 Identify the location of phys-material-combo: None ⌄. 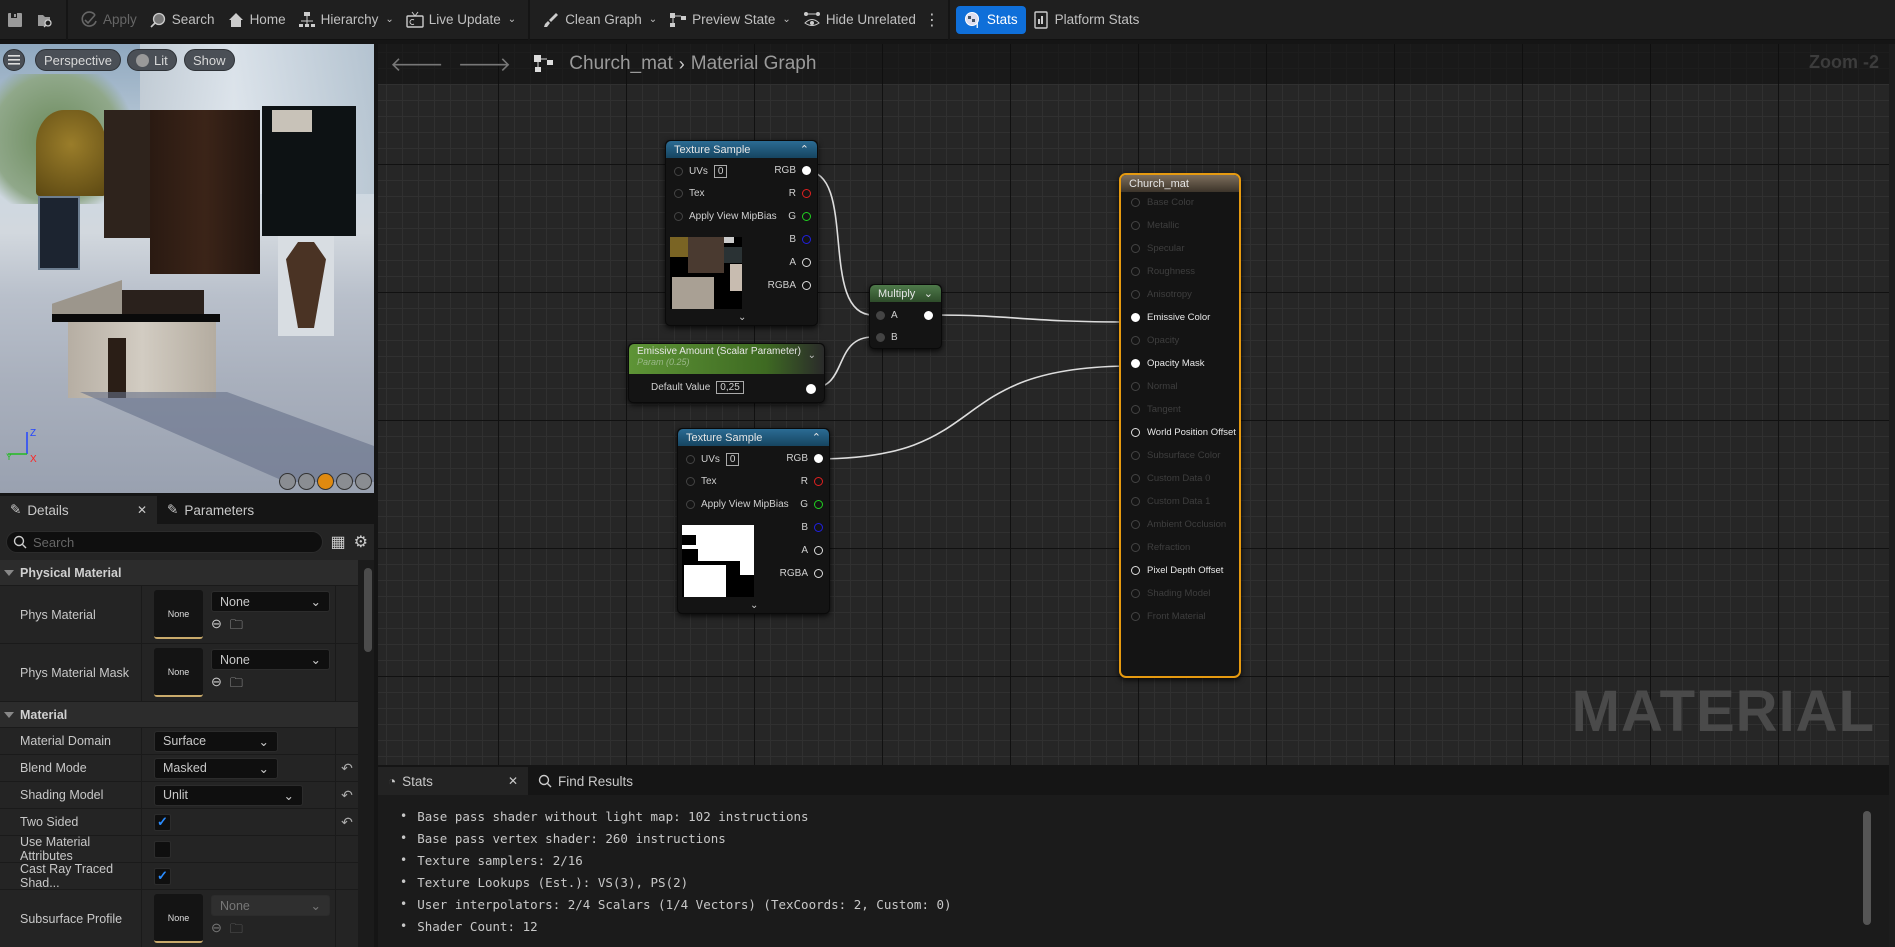
(270, 601).